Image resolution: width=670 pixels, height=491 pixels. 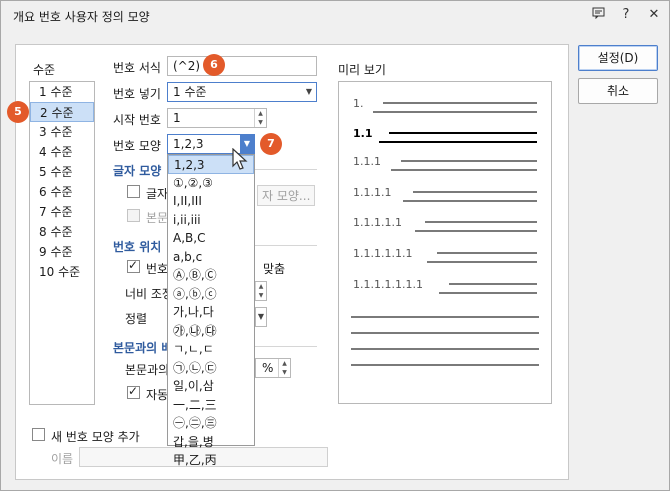 What do you see at coordinates (137, 171) in the screenshot?
I see `char-shape-heading: 글자 모양` at bounding box center [137, 171].